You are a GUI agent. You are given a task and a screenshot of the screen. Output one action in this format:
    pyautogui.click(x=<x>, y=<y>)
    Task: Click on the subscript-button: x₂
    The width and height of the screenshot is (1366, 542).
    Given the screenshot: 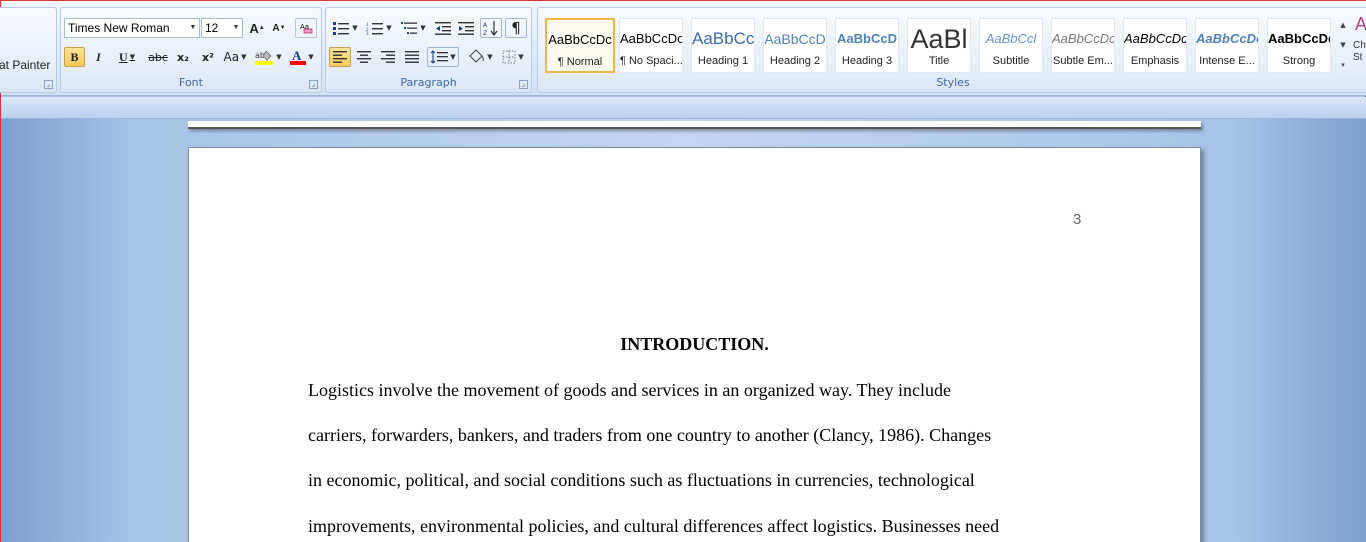 What is the action you would take?
    pyautogui.click(x=183, y=57)
    